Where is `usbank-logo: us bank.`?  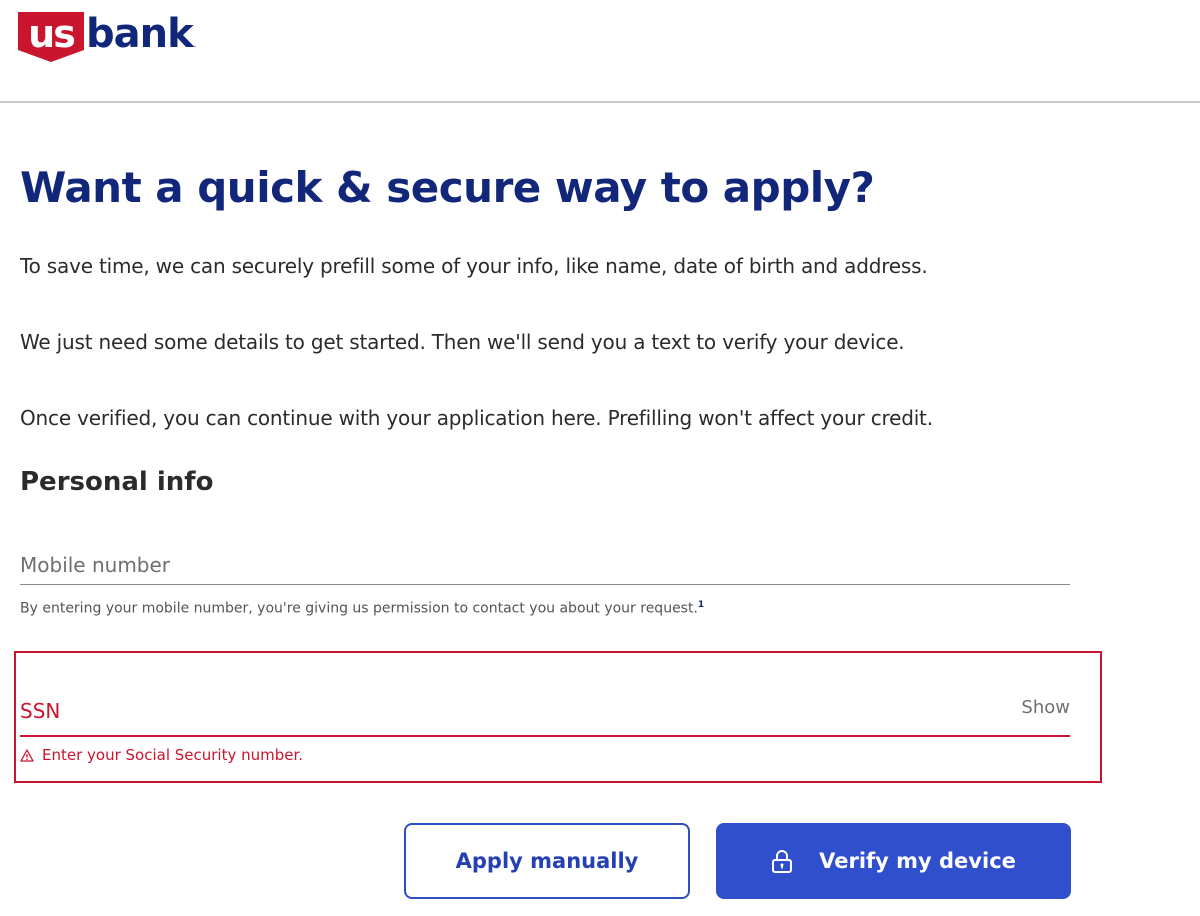 usbank-logo: us bank. is located at coordinates (107, 37).